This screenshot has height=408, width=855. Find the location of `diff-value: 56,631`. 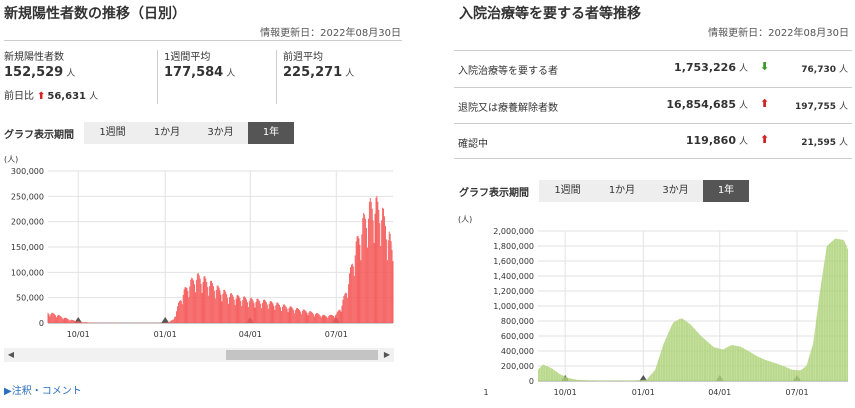

diff-value: 56,631 is located at coordinates (66, 96).